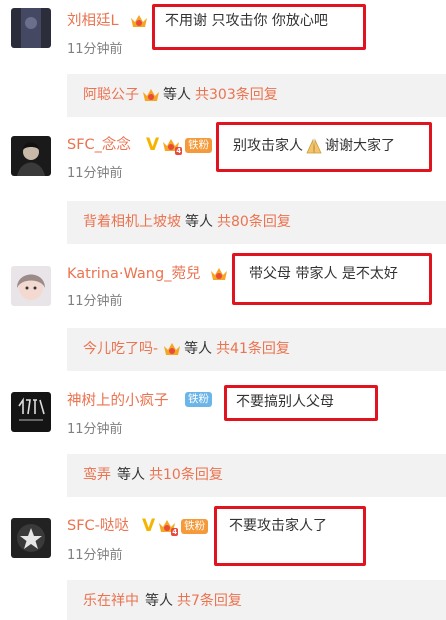 This screenshot has width=446, height=620. I want to click on reply-user: 乐在祥中, so click(111, 601).